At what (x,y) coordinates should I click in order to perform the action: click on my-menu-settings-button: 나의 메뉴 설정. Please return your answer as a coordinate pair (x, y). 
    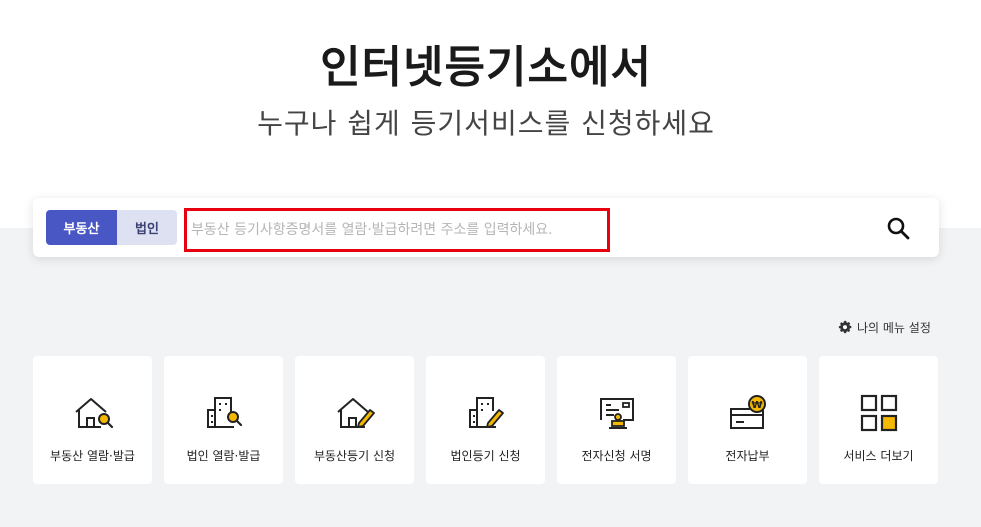
    Looking at the image, I should click on (884, 327).